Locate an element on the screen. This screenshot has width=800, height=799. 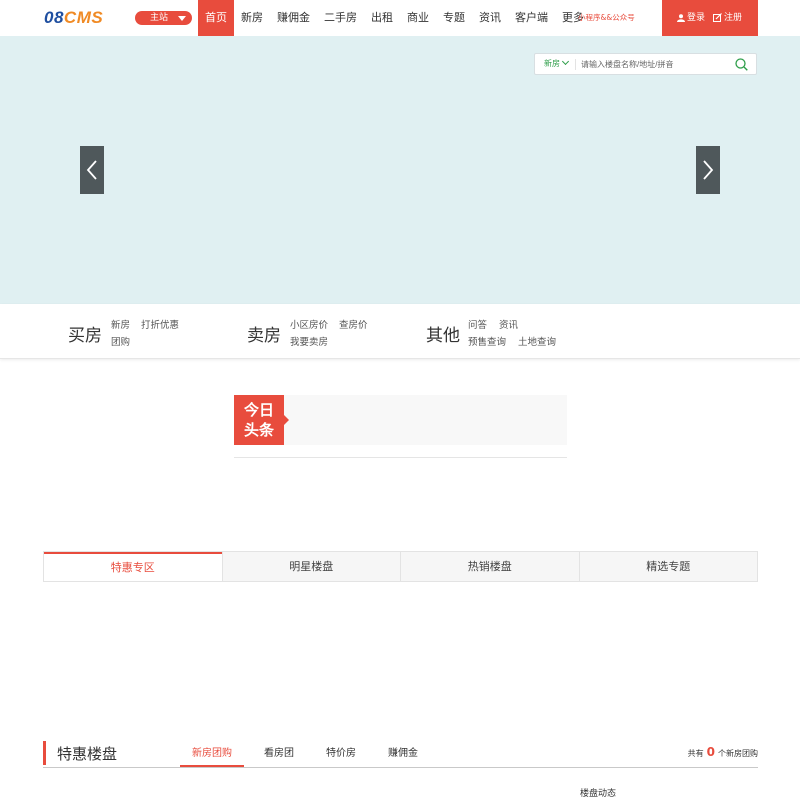
main-nav: 首页 新房 赚佣金 二手房 出租 商业 专题 资讯 客户端 更多 is located at coordinates (394, 18).